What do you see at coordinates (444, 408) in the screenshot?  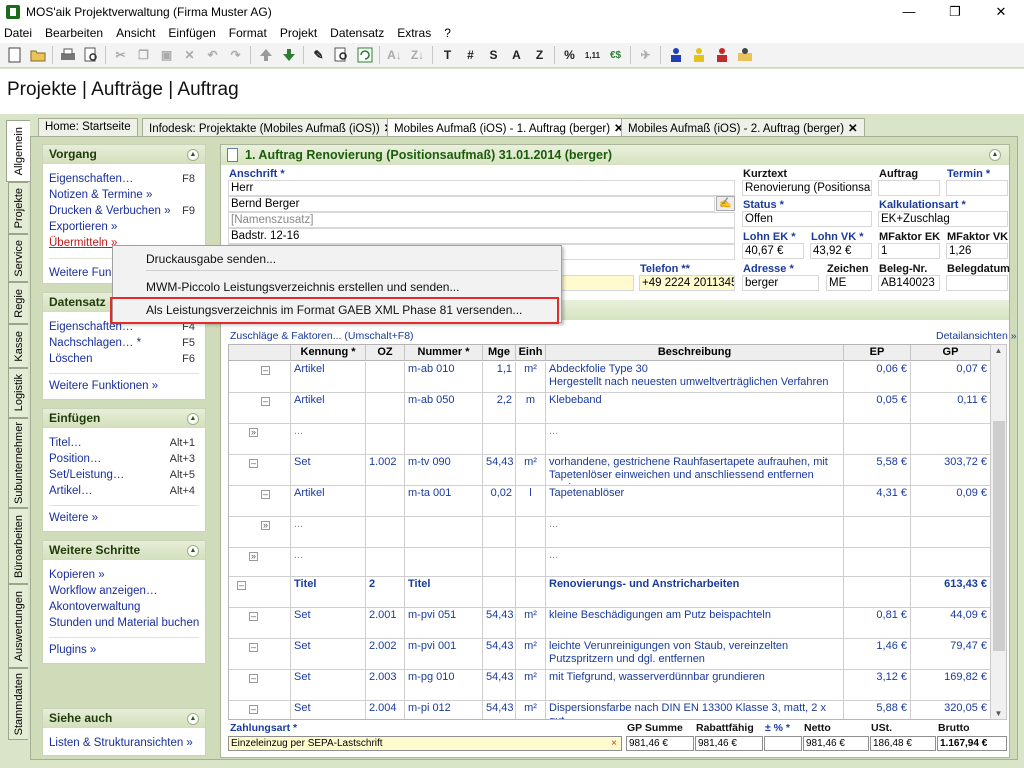 I see `cell-nummer: m-ab 050` at bounding box center [444, 408].